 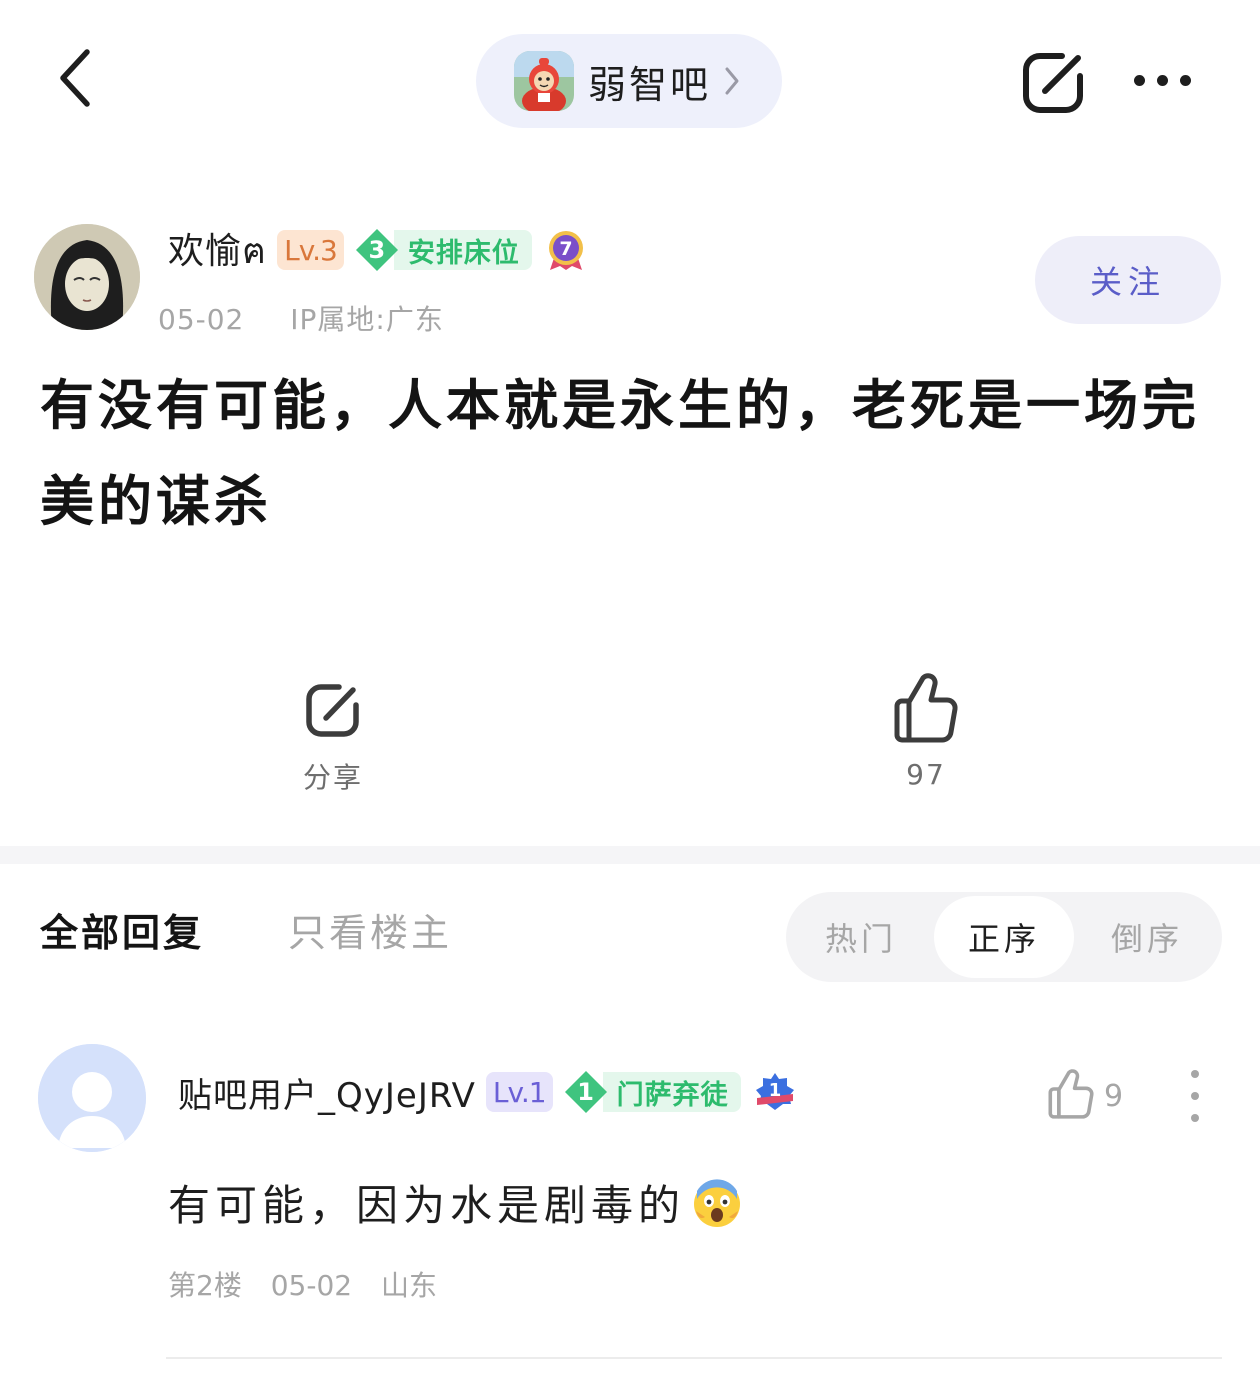 What do you see at coordinates (122, 929) in the screenshot?
I see `tab-all-replies: 全部回复` at bounding box center [122, 929].